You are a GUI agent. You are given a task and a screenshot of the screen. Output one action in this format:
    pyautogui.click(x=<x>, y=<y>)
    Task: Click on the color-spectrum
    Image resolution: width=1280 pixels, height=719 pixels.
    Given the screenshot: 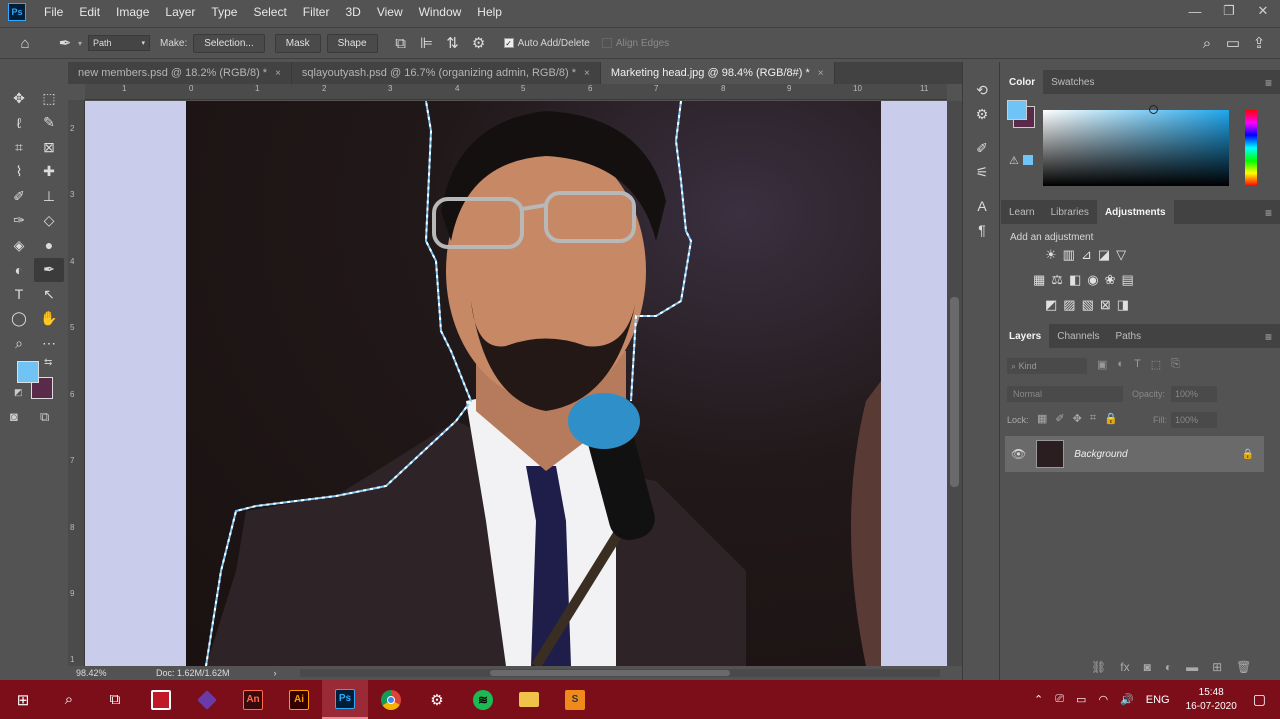 What is the action you would take?
    pyautogui.click(x=1136, y=148)
    